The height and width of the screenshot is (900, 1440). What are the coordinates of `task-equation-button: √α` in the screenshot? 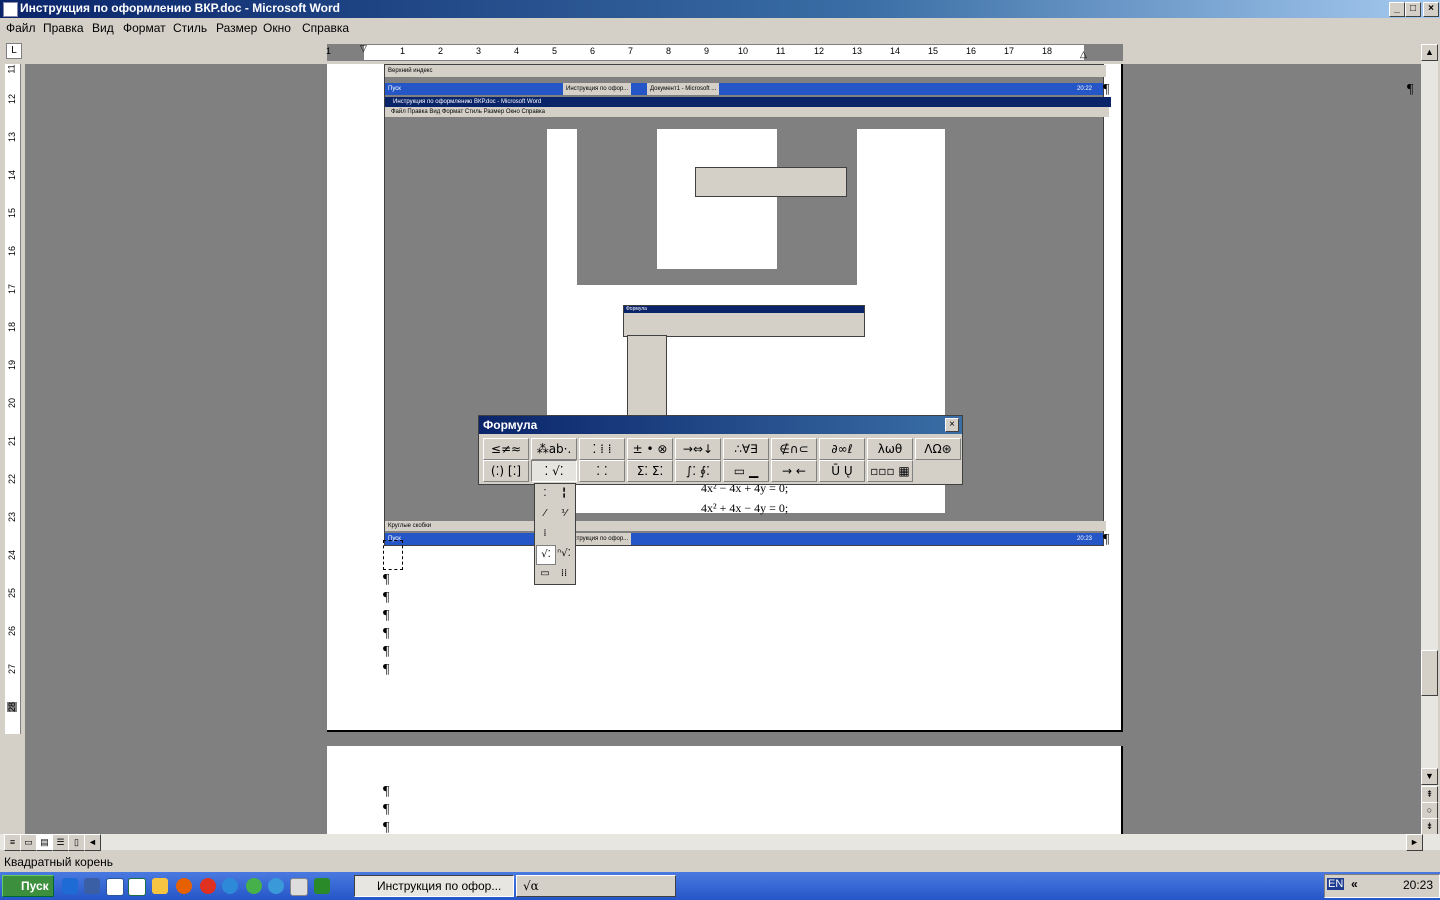 It's located at (596, 886).